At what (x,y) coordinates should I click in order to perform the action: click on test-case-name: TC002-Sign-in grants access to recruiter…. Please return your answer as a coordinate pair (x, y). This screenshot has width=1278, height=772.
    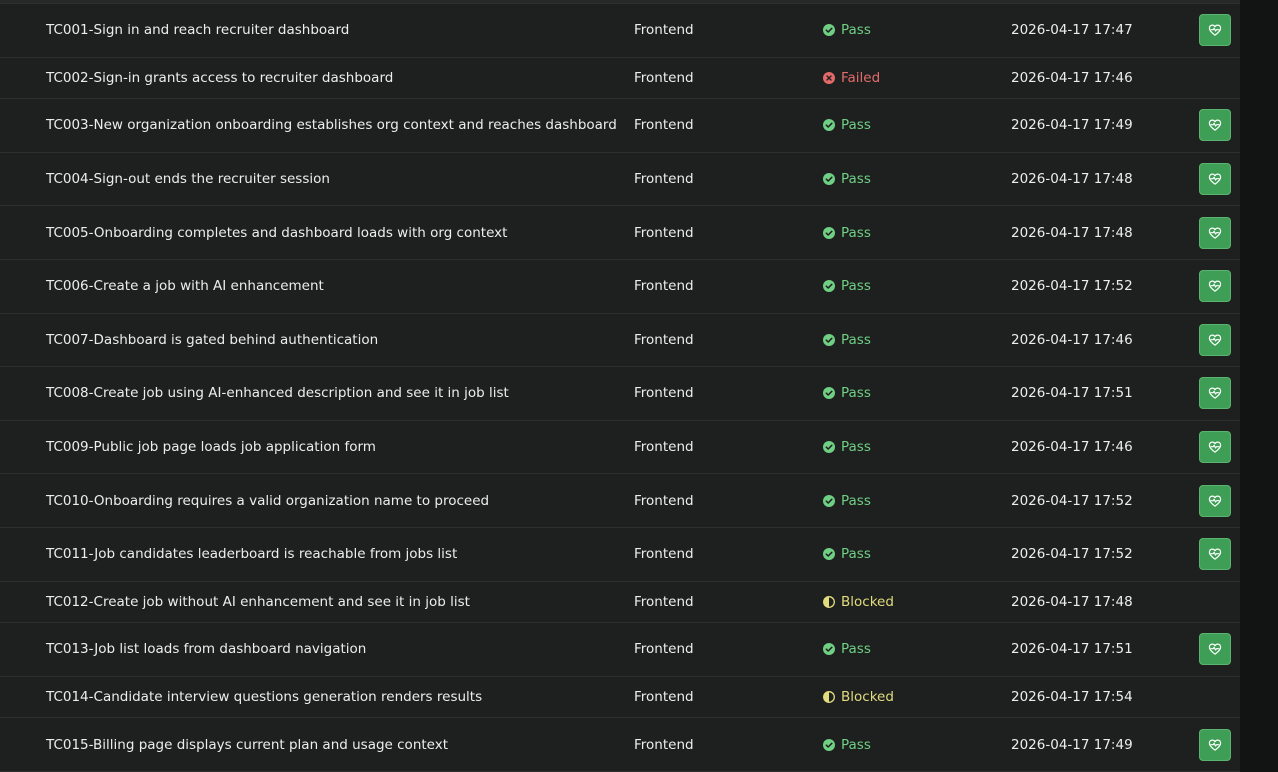
    Looking at the image, I should click on (220, 77).